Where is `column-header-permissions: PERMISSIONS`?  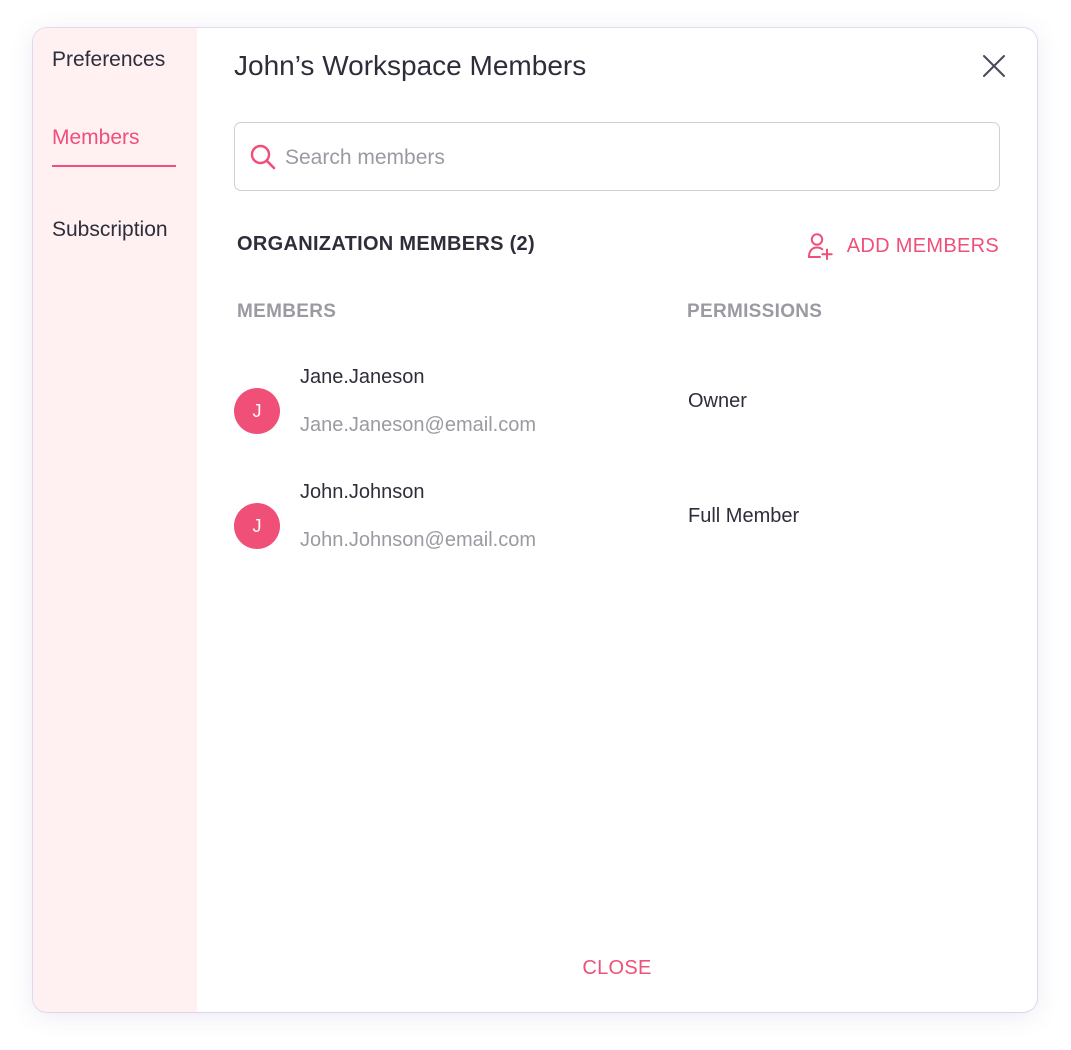 column-header-permissions: PERMISSIONS is located at coordinates (755, 311).